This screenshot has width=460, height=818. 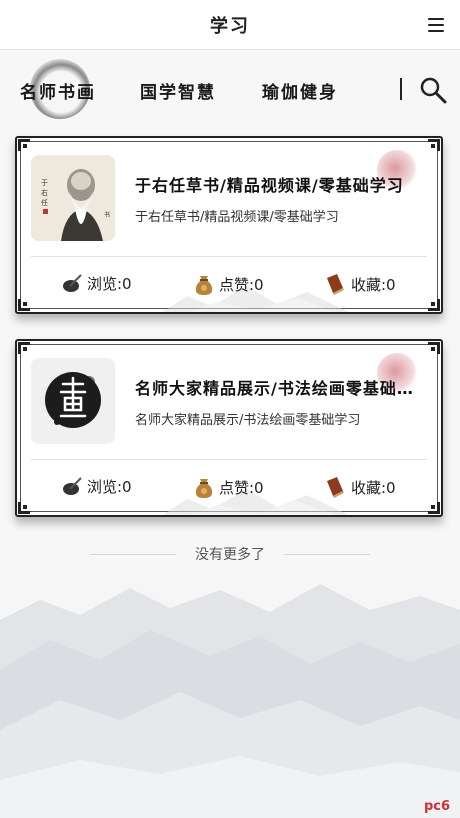 What do you see at coordinates (107, 215) in the screenshot?
I see `svg-text: 书` at bounding box center [107, 215].